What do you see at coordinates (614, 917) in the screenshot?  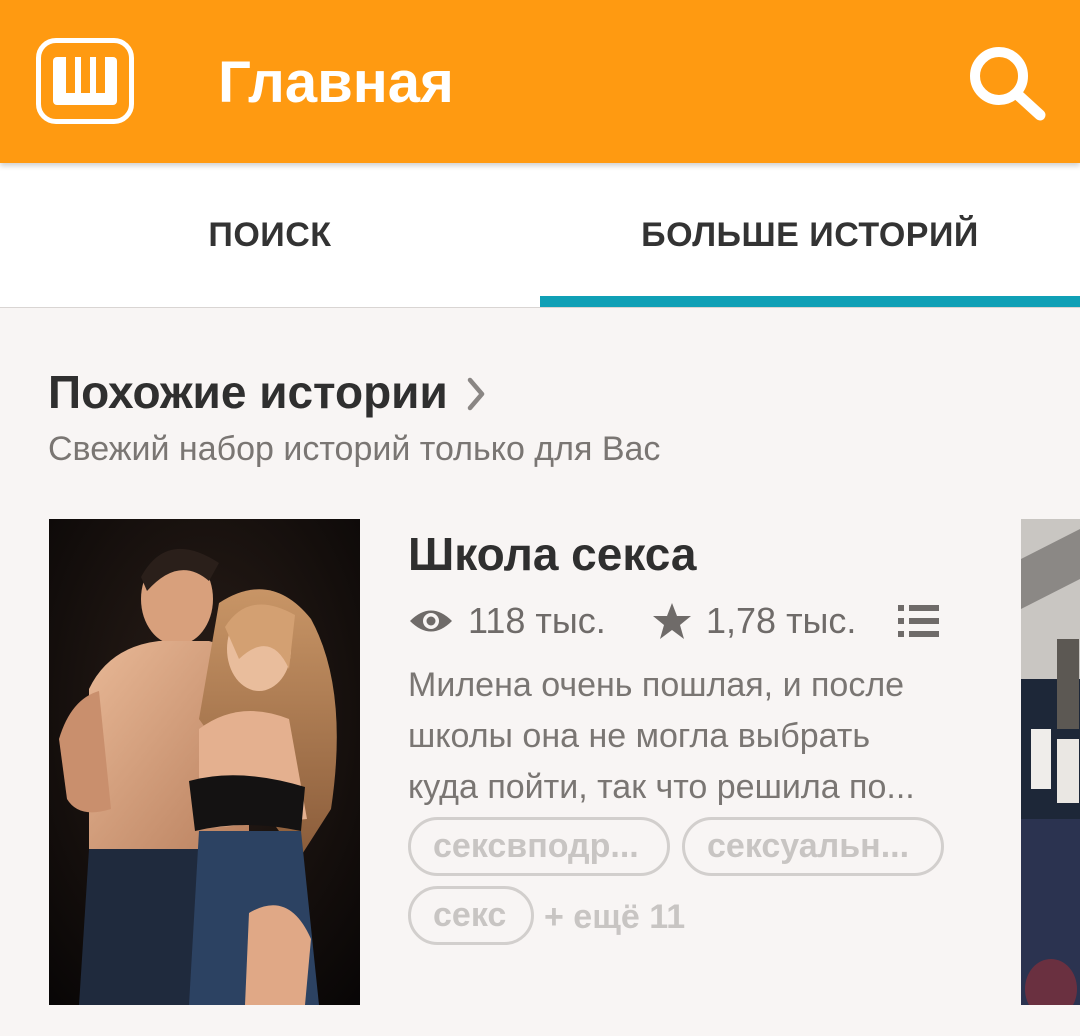 I see `more-tags-count: + ещё 11` at bounding box center [614, 917].